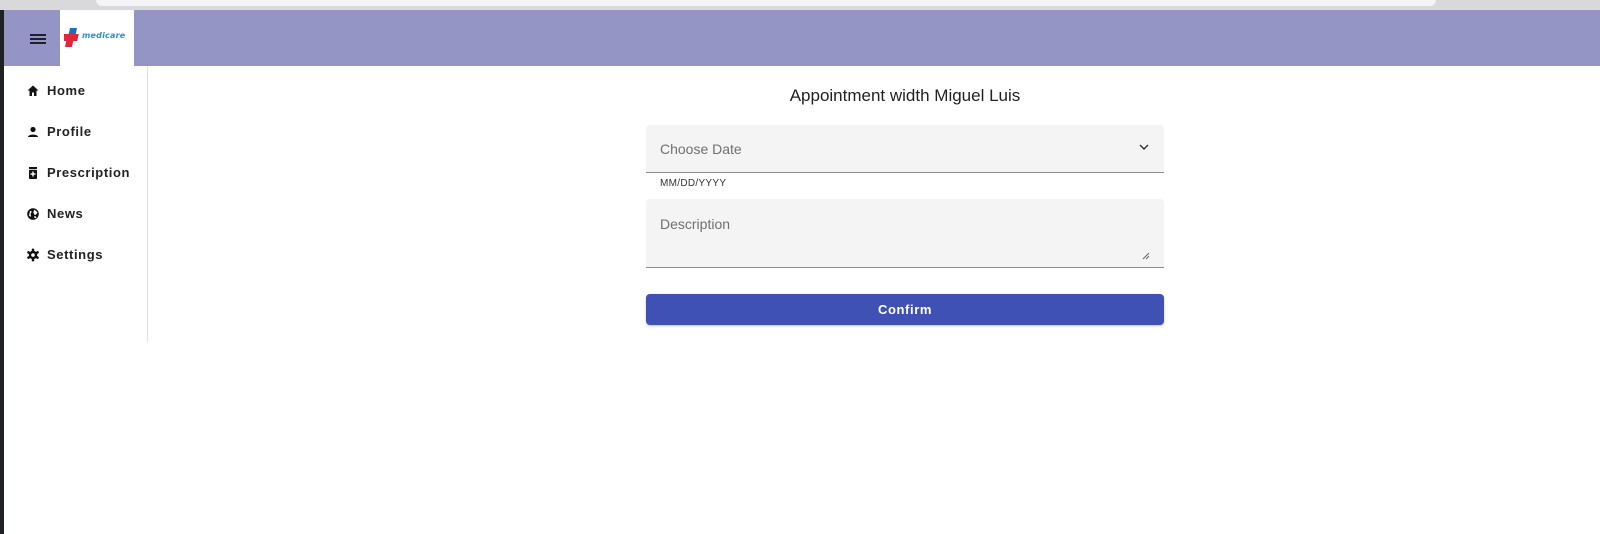  I want to click on app-toolbar: medicare, so click(802, 38).